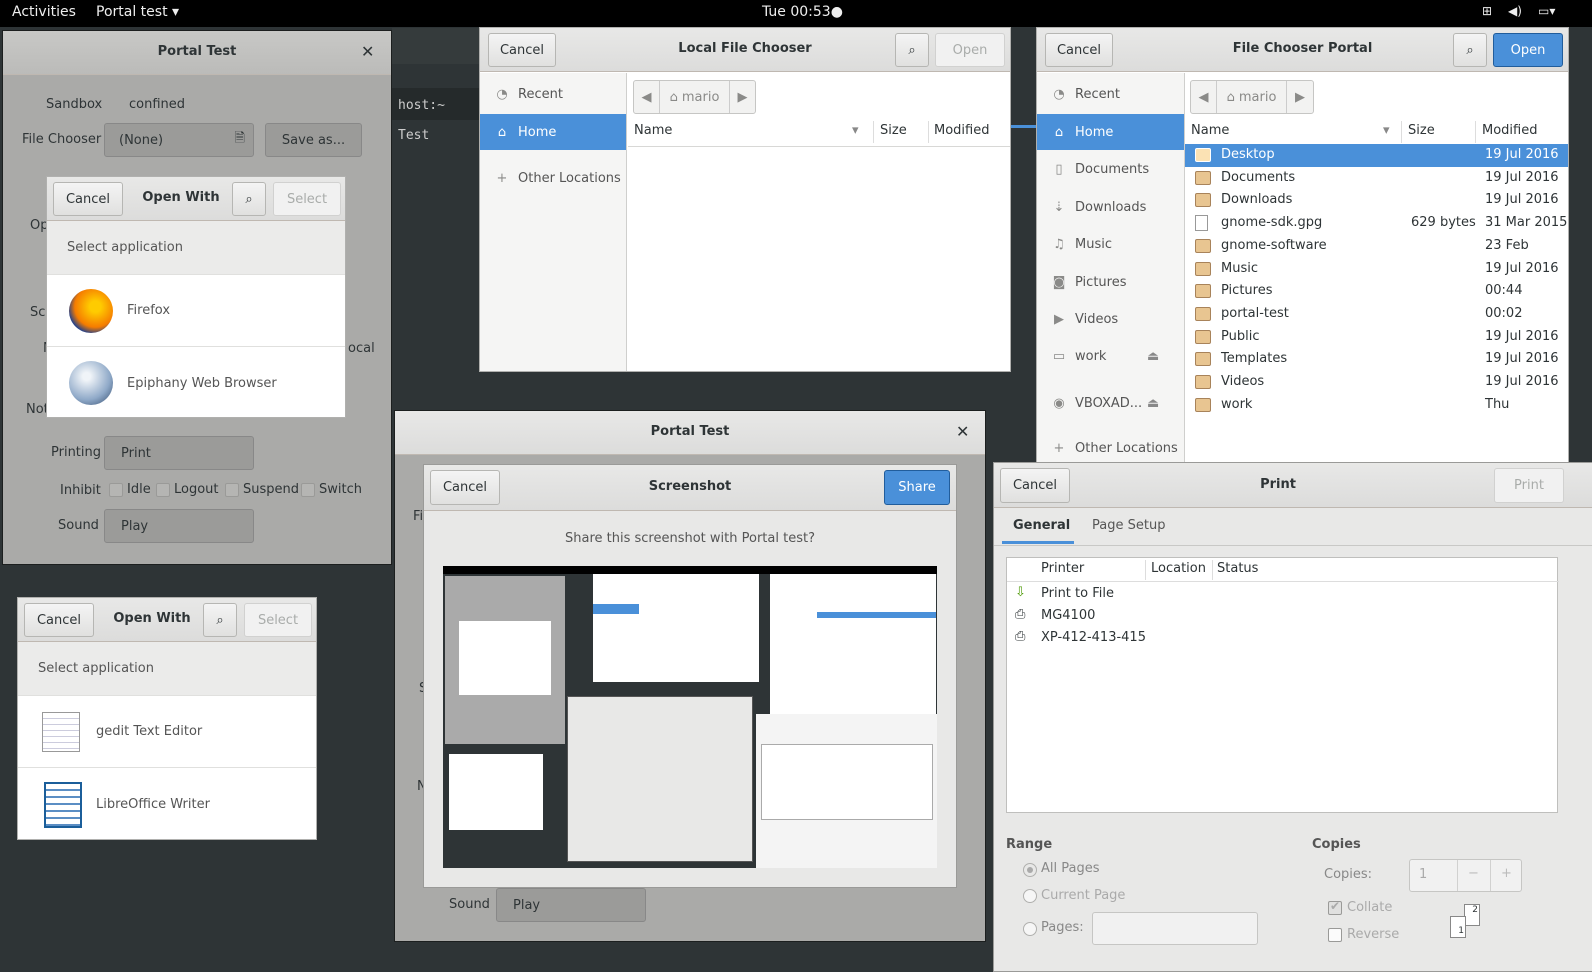 The image size is (1592, 972). What do you see at coordinates (1335, 935) in the screenshot?
I see `reverse-checkbox` at bounding box center [1335, 935].